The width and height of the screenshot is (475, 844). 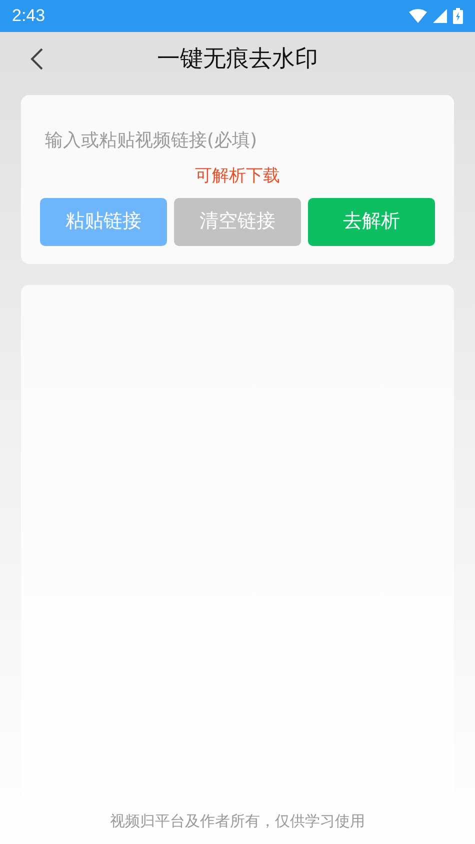 What do you see at coordinates (29, 16) in the screenshot?
I see `status-time: 2:43` at bounding box center [29, 16].